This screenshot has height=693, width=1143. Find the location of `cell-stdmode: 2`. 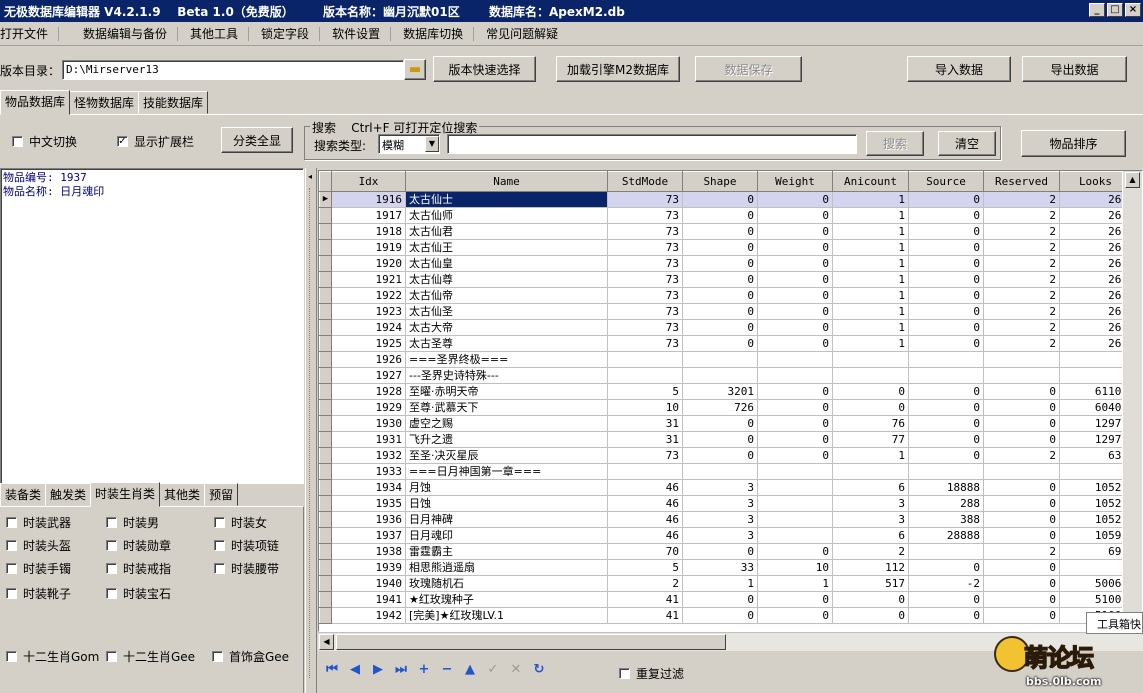

cell-stdmode: 2 is located at coordinates (645, 583).